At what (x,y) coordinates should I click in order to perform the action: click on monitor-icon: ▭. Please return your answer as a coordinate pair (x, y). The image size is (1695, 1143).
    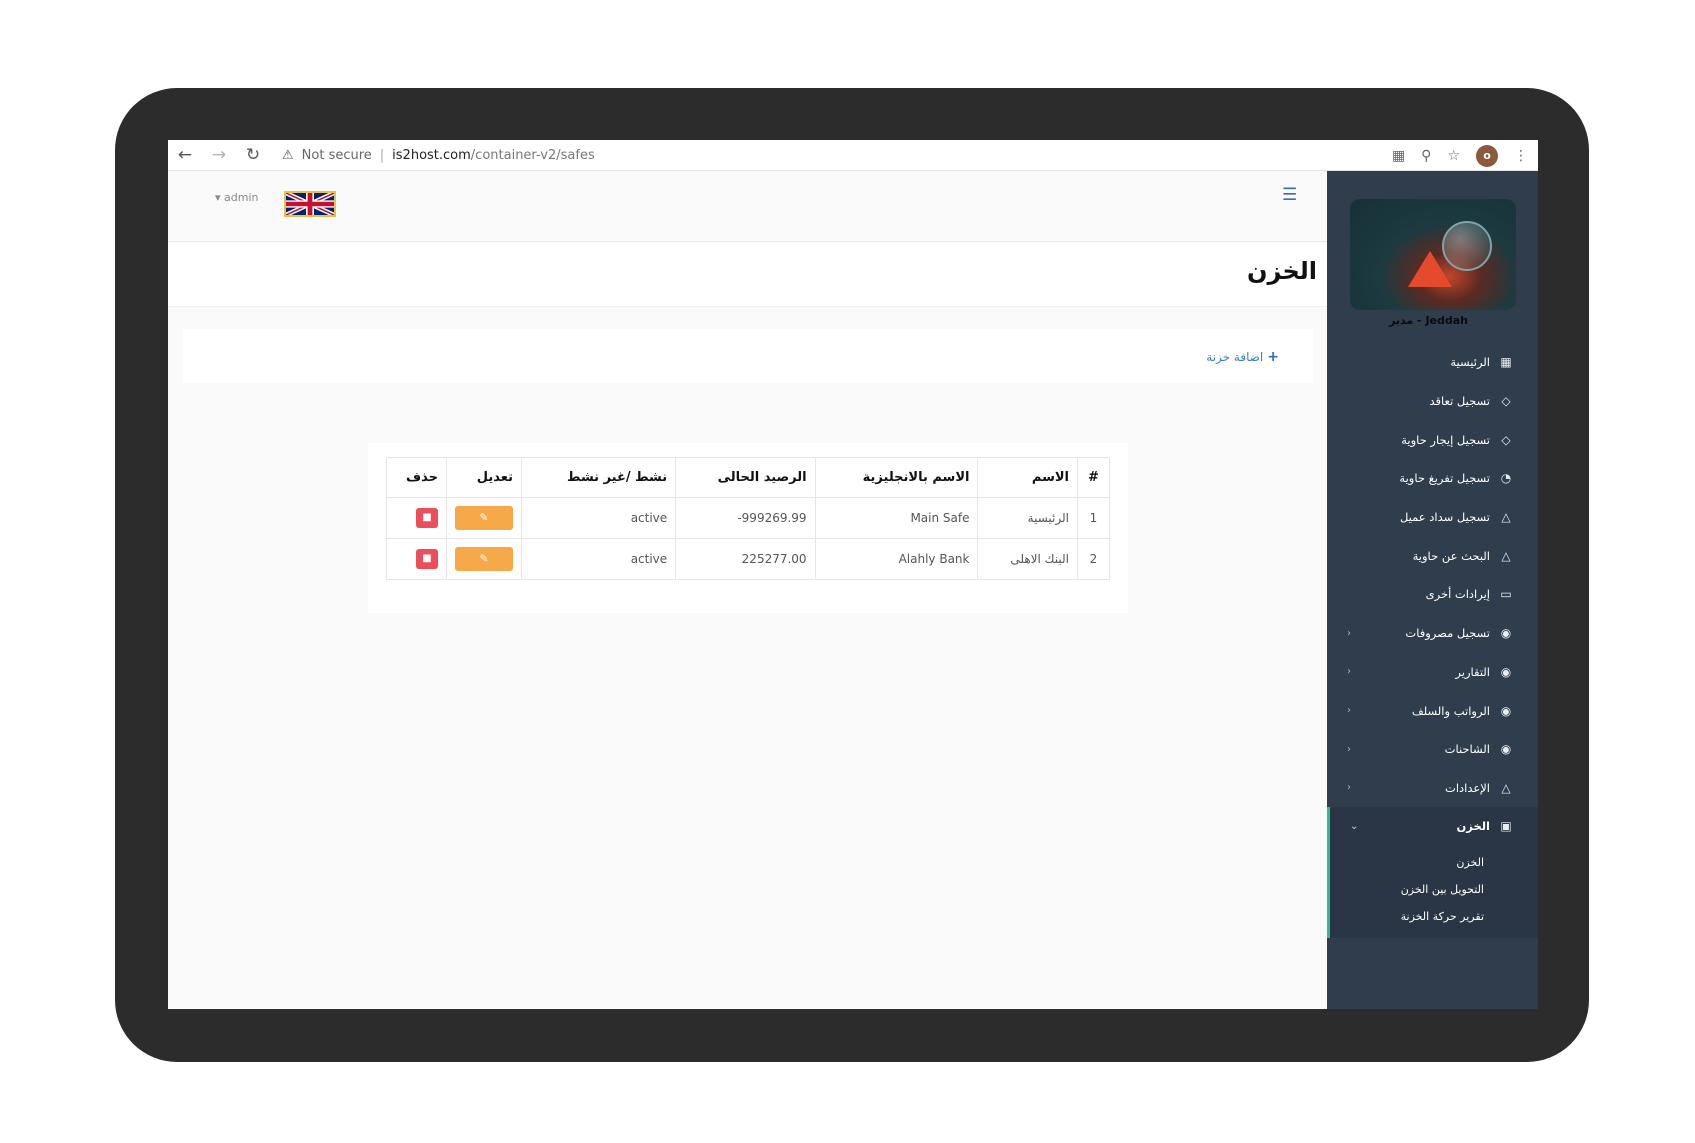
    Looking at the image, I should click on (1506, 594).